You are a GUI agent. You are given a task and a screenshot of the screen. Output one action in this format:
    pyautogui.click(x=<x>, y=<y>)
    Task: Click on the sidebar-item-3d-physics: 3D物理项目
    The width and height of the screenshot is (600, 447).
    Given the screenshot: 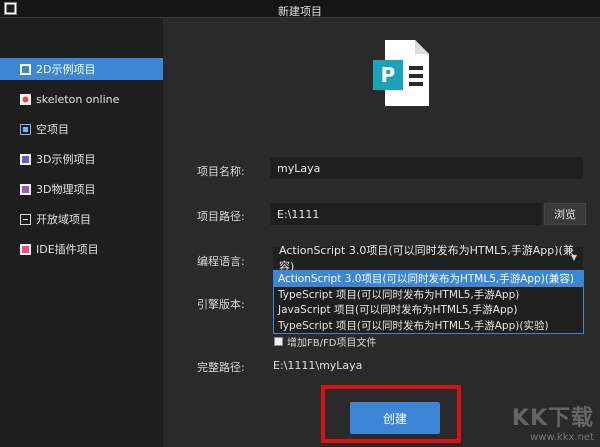 What is the action you would take?
    pyautogui.click(x=81, y=189)
    